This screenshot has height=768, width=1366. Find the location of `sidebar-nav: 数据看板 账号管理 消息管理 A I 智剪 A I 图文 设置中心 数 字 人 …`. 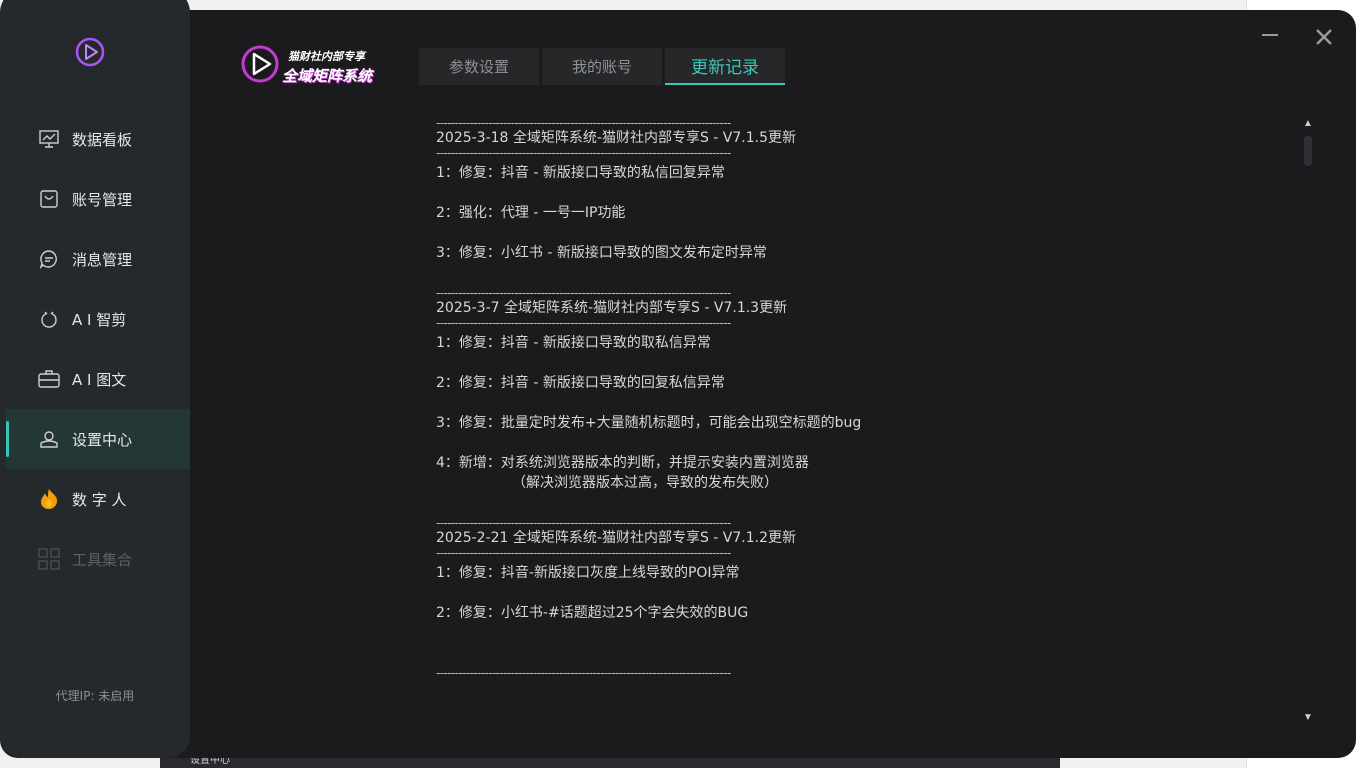

sidebar-nav: 数据看板 账号管理 消息管理 A I 智剪 A I 图文 设置中心 数 字 人 … is located at coordinates (95, 349).